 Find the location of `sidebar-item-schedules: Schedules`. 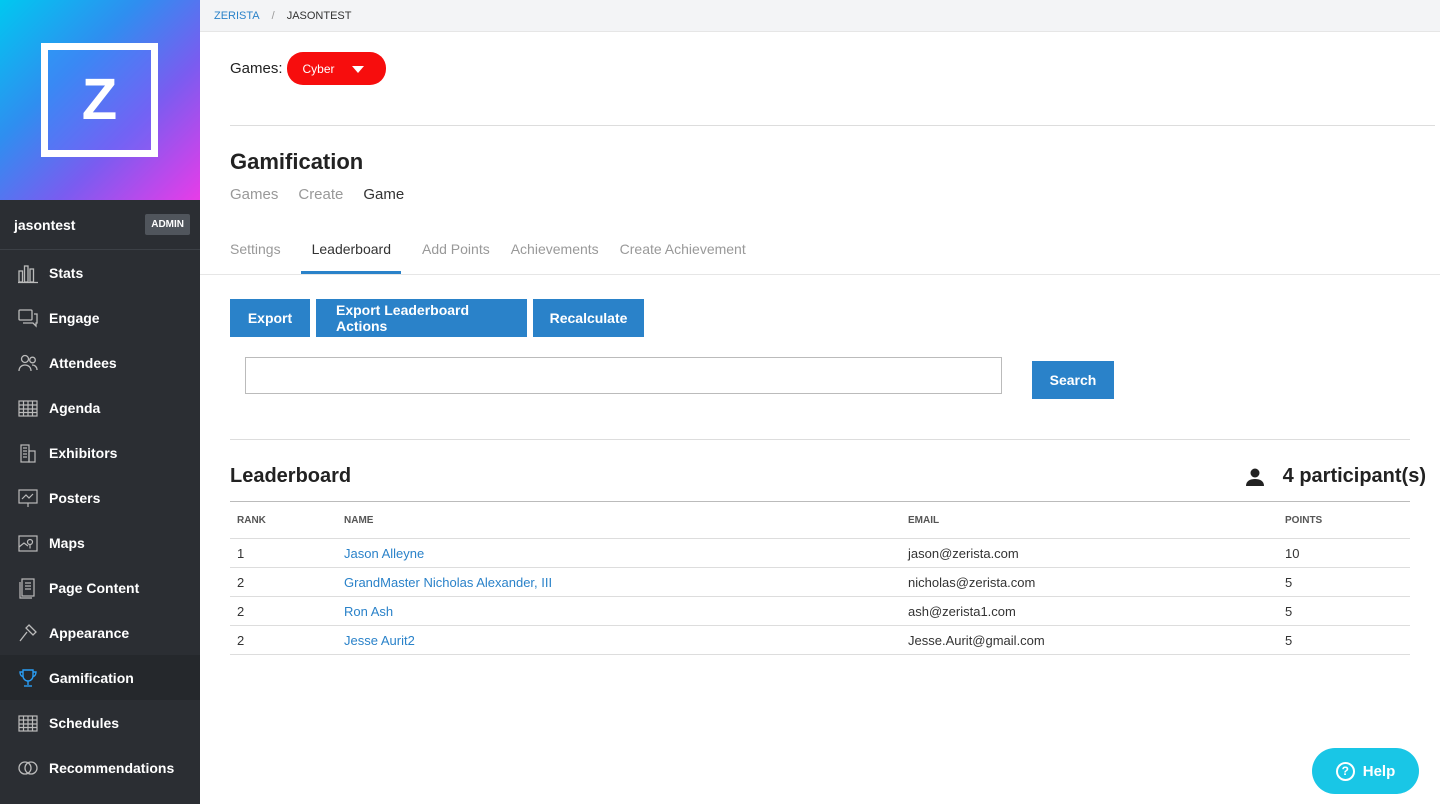

sidebar-item-schedules: Schedules is located at coordinates (100, 722).